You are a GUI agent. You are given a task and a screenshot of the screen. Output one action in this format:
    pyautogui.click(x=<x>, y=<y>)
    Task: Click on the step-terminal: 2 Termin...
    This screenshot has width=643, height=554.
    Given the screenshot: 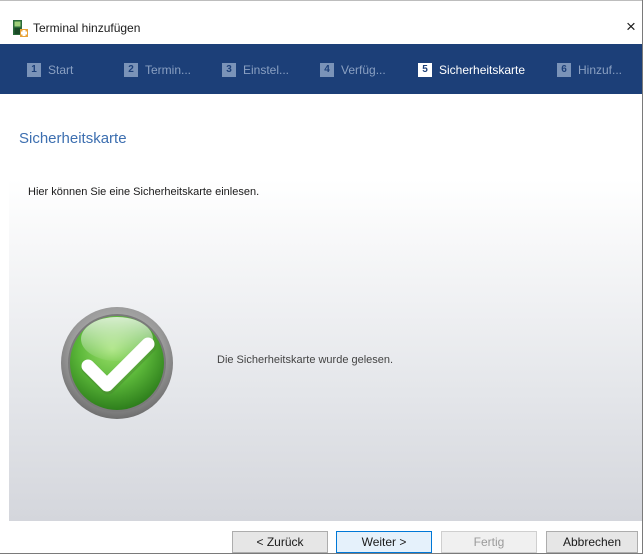 What is the action you would take?
    pyautogui.click(x=157, y=70)
    